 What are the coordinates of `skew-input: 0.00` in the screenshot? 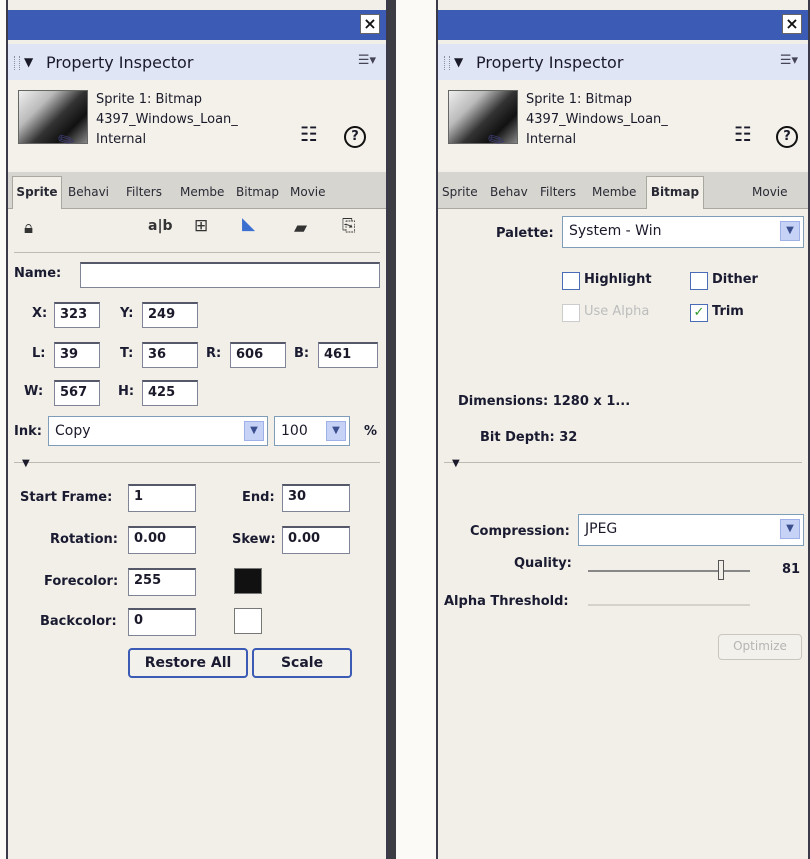 It's located at (316, 540).